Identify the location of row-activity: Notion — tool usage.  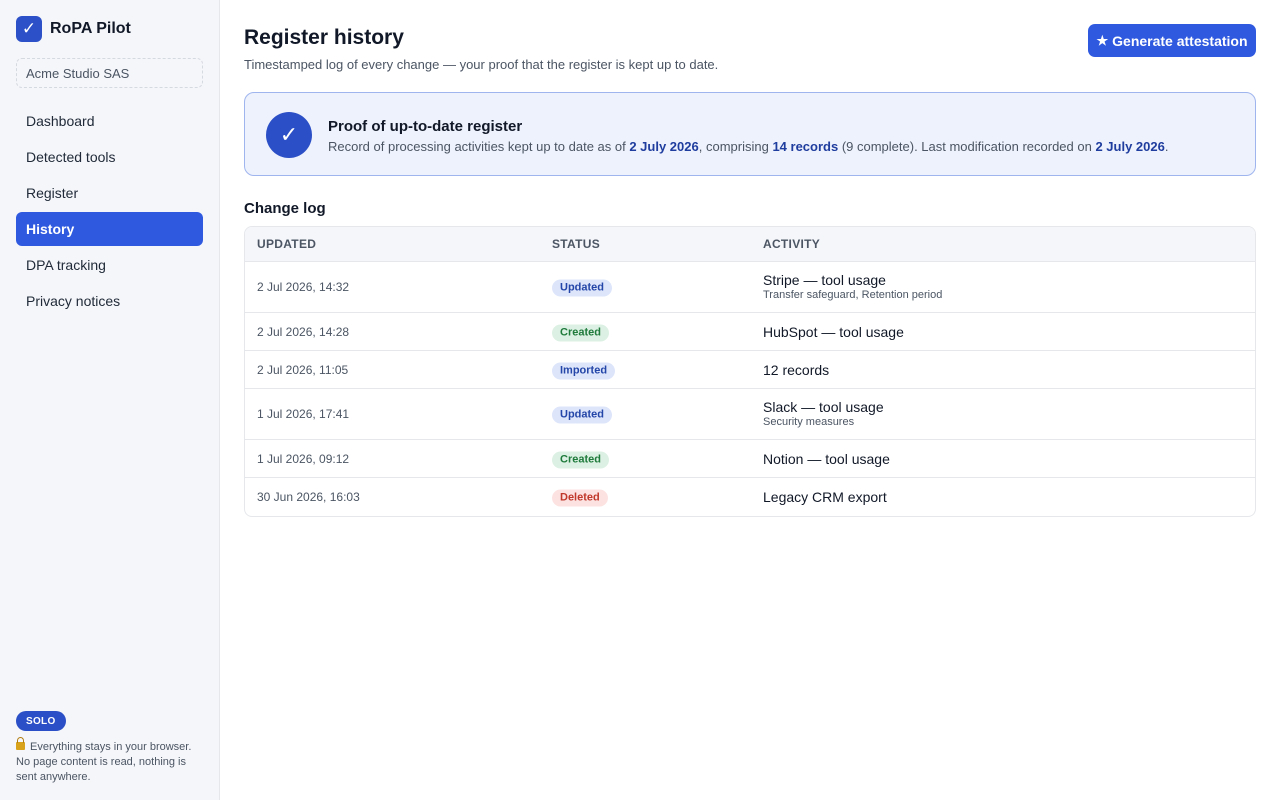
(826, 459).